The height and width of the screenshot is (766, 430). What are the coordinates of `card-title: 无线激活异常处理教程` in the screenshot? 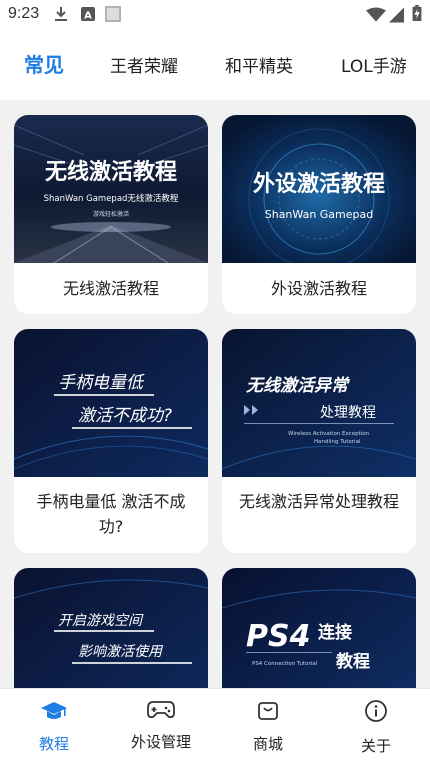 It's located at (318, 501).